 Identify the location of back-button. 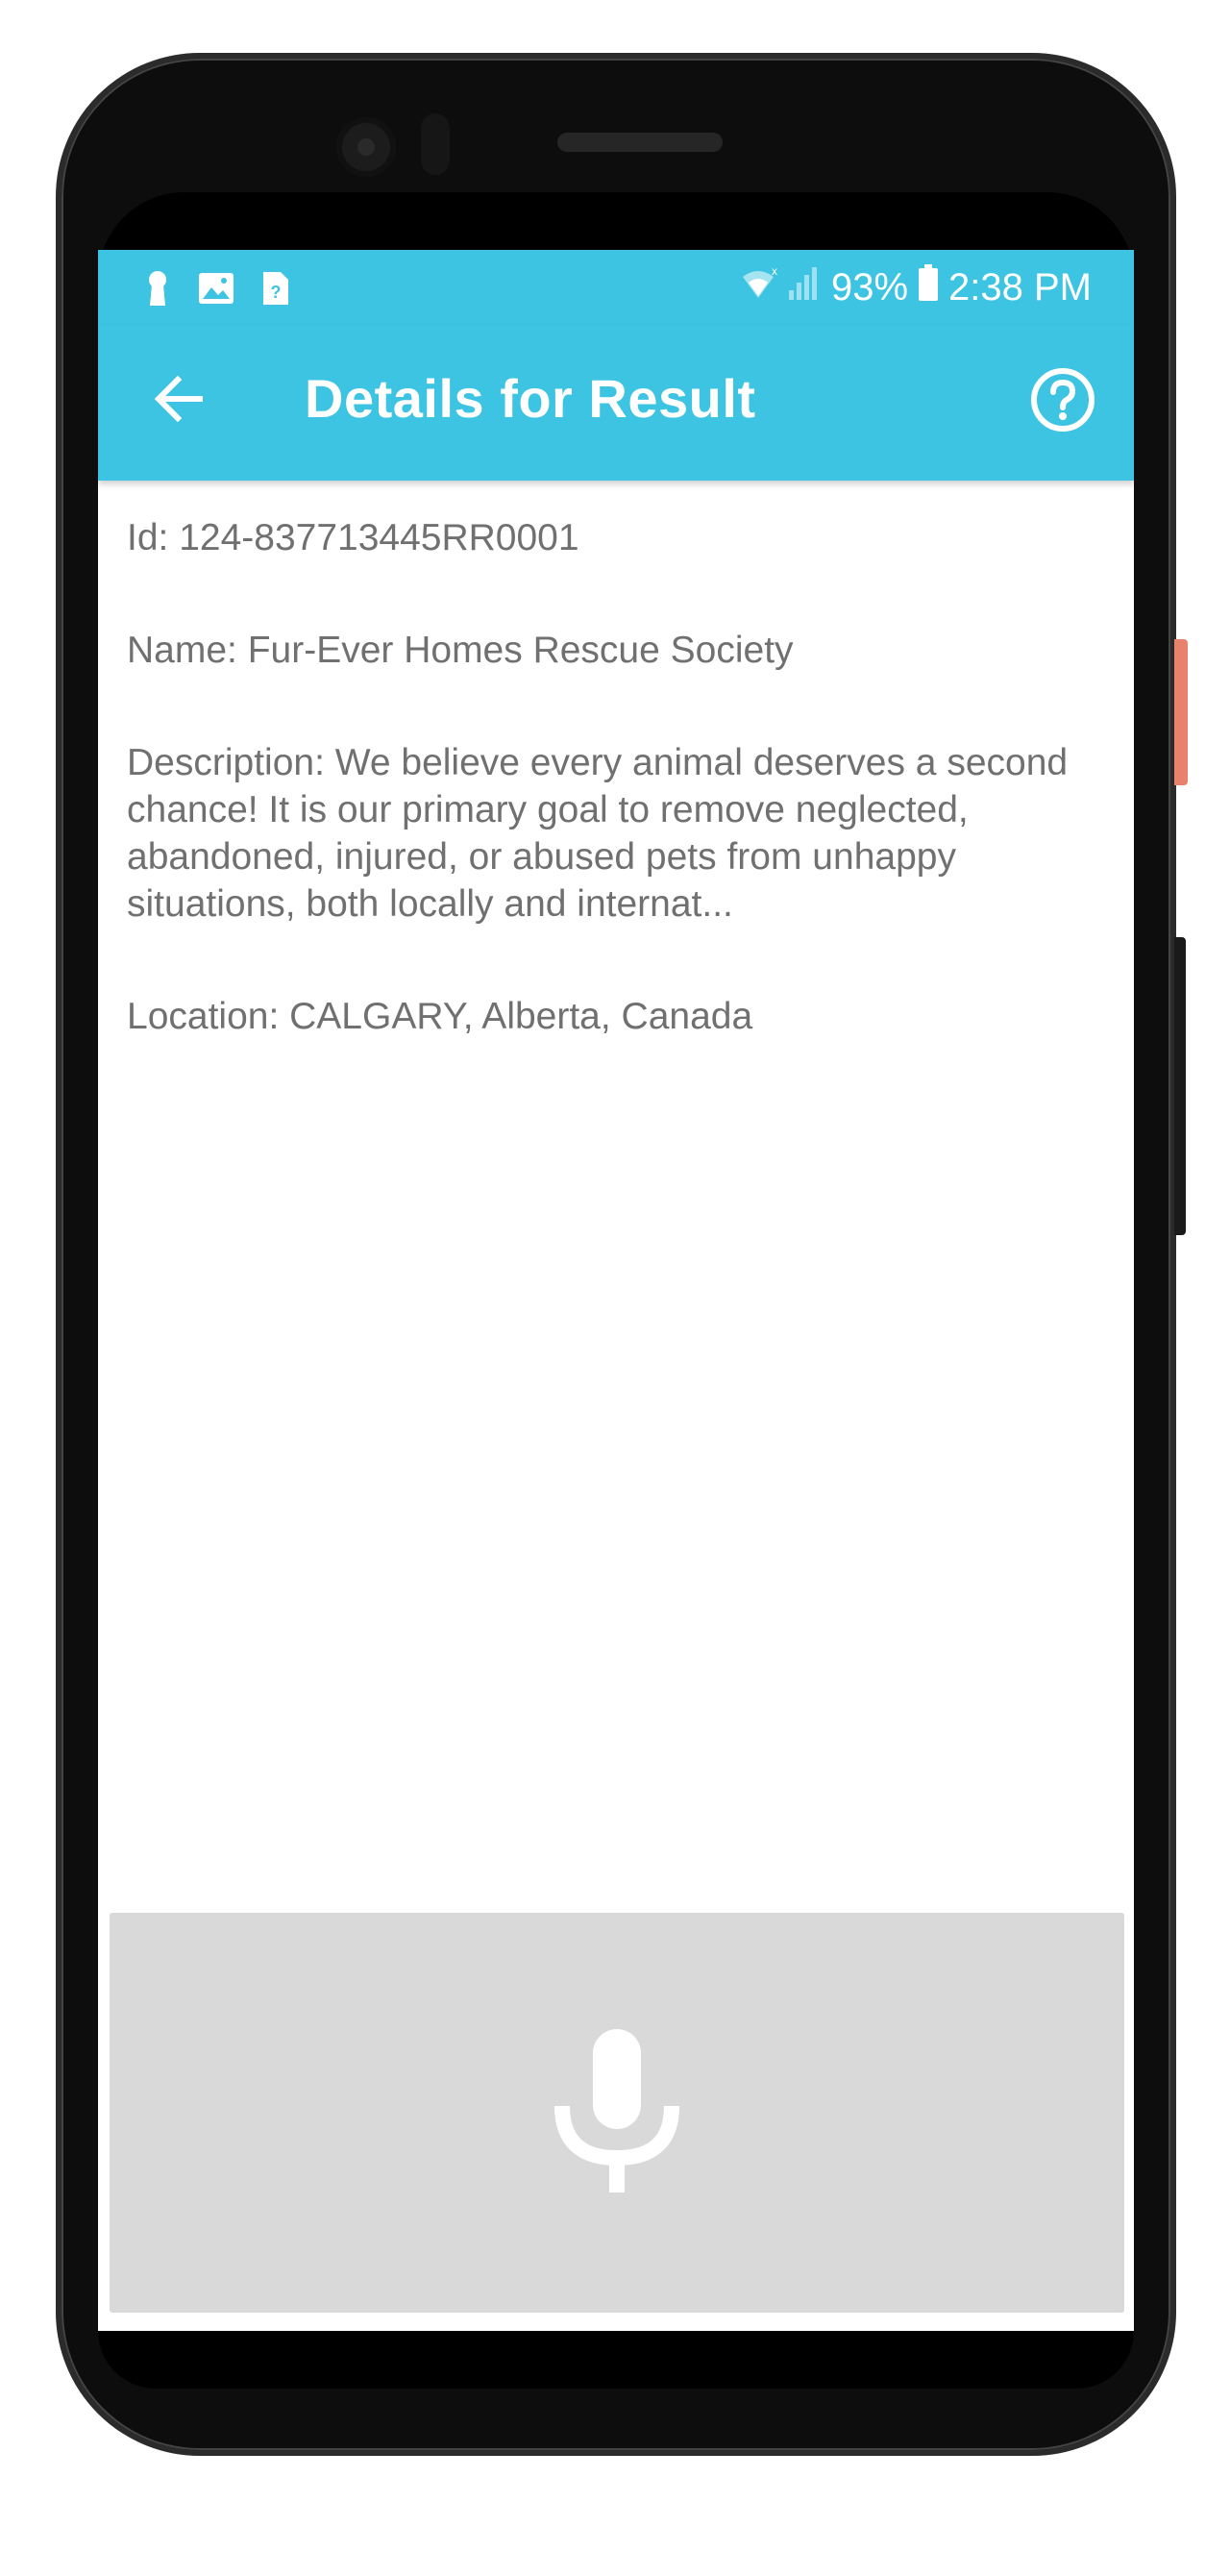
(179, 401).